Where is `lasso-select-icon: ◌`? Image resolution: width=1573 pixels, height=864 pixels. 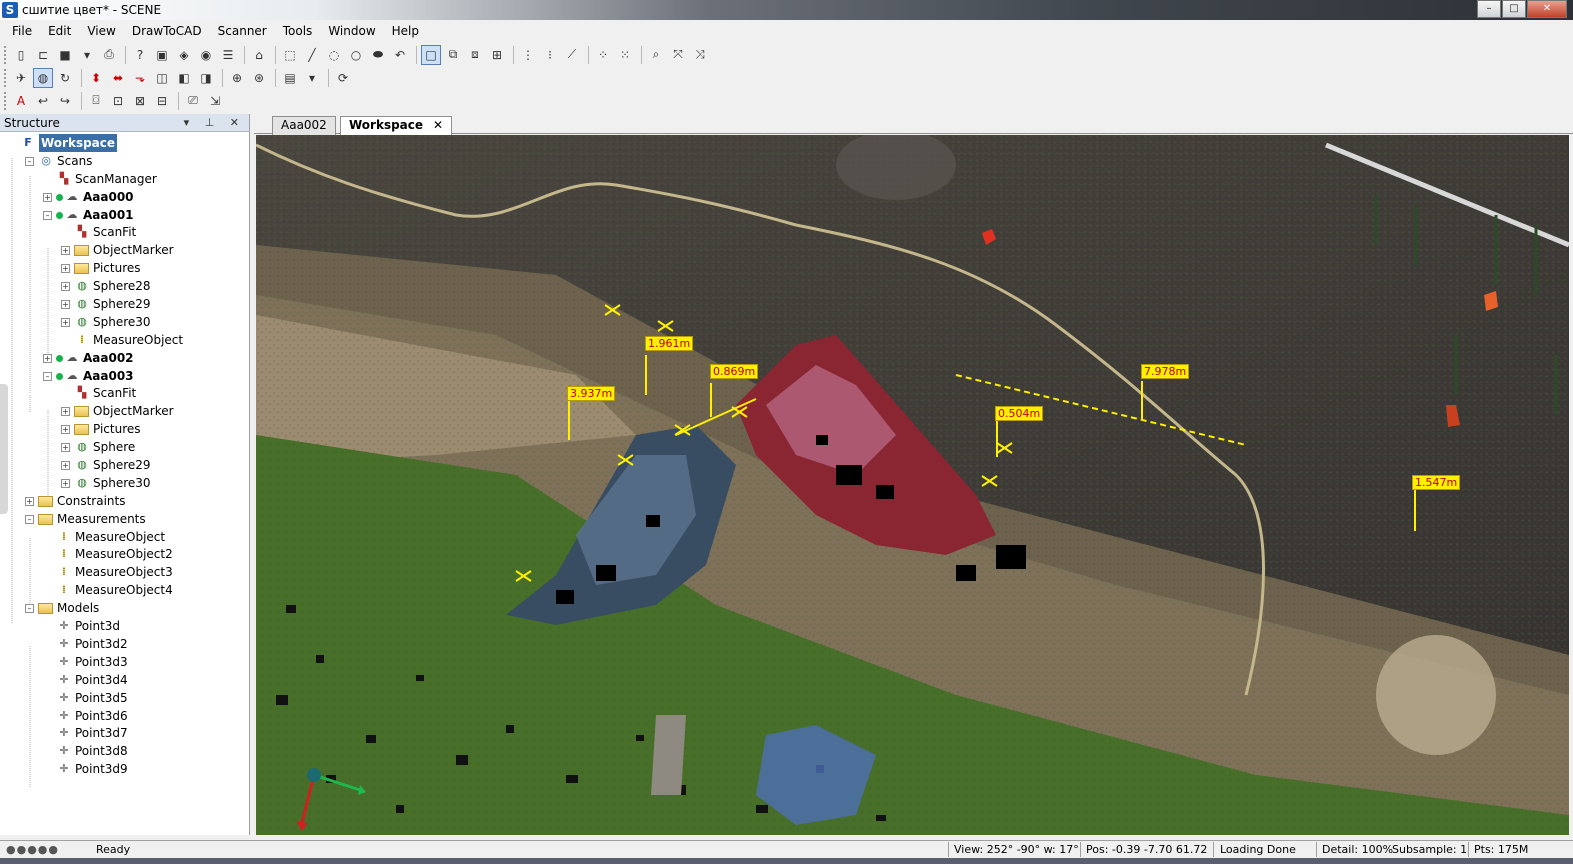 lasso-select-icon: ◌ is located at coordinates (334, 55).